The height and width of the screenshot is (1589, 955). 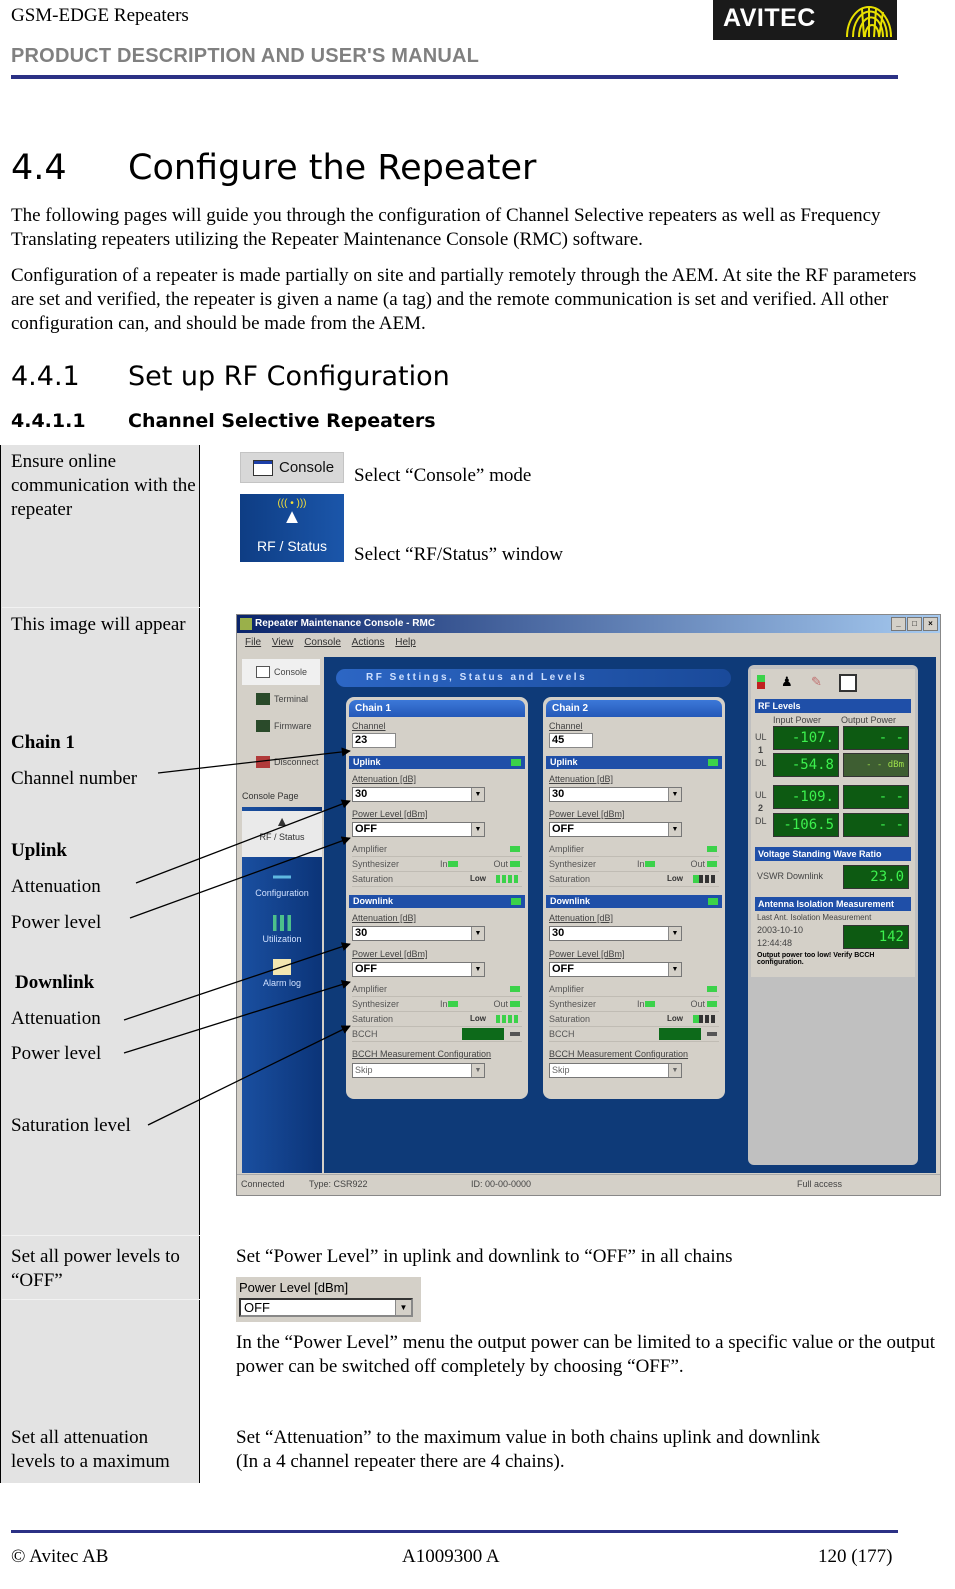 What do you see at coordinates (848, 683) in the screenshot?
I see `window-icon` at bounding box center [848, 683].